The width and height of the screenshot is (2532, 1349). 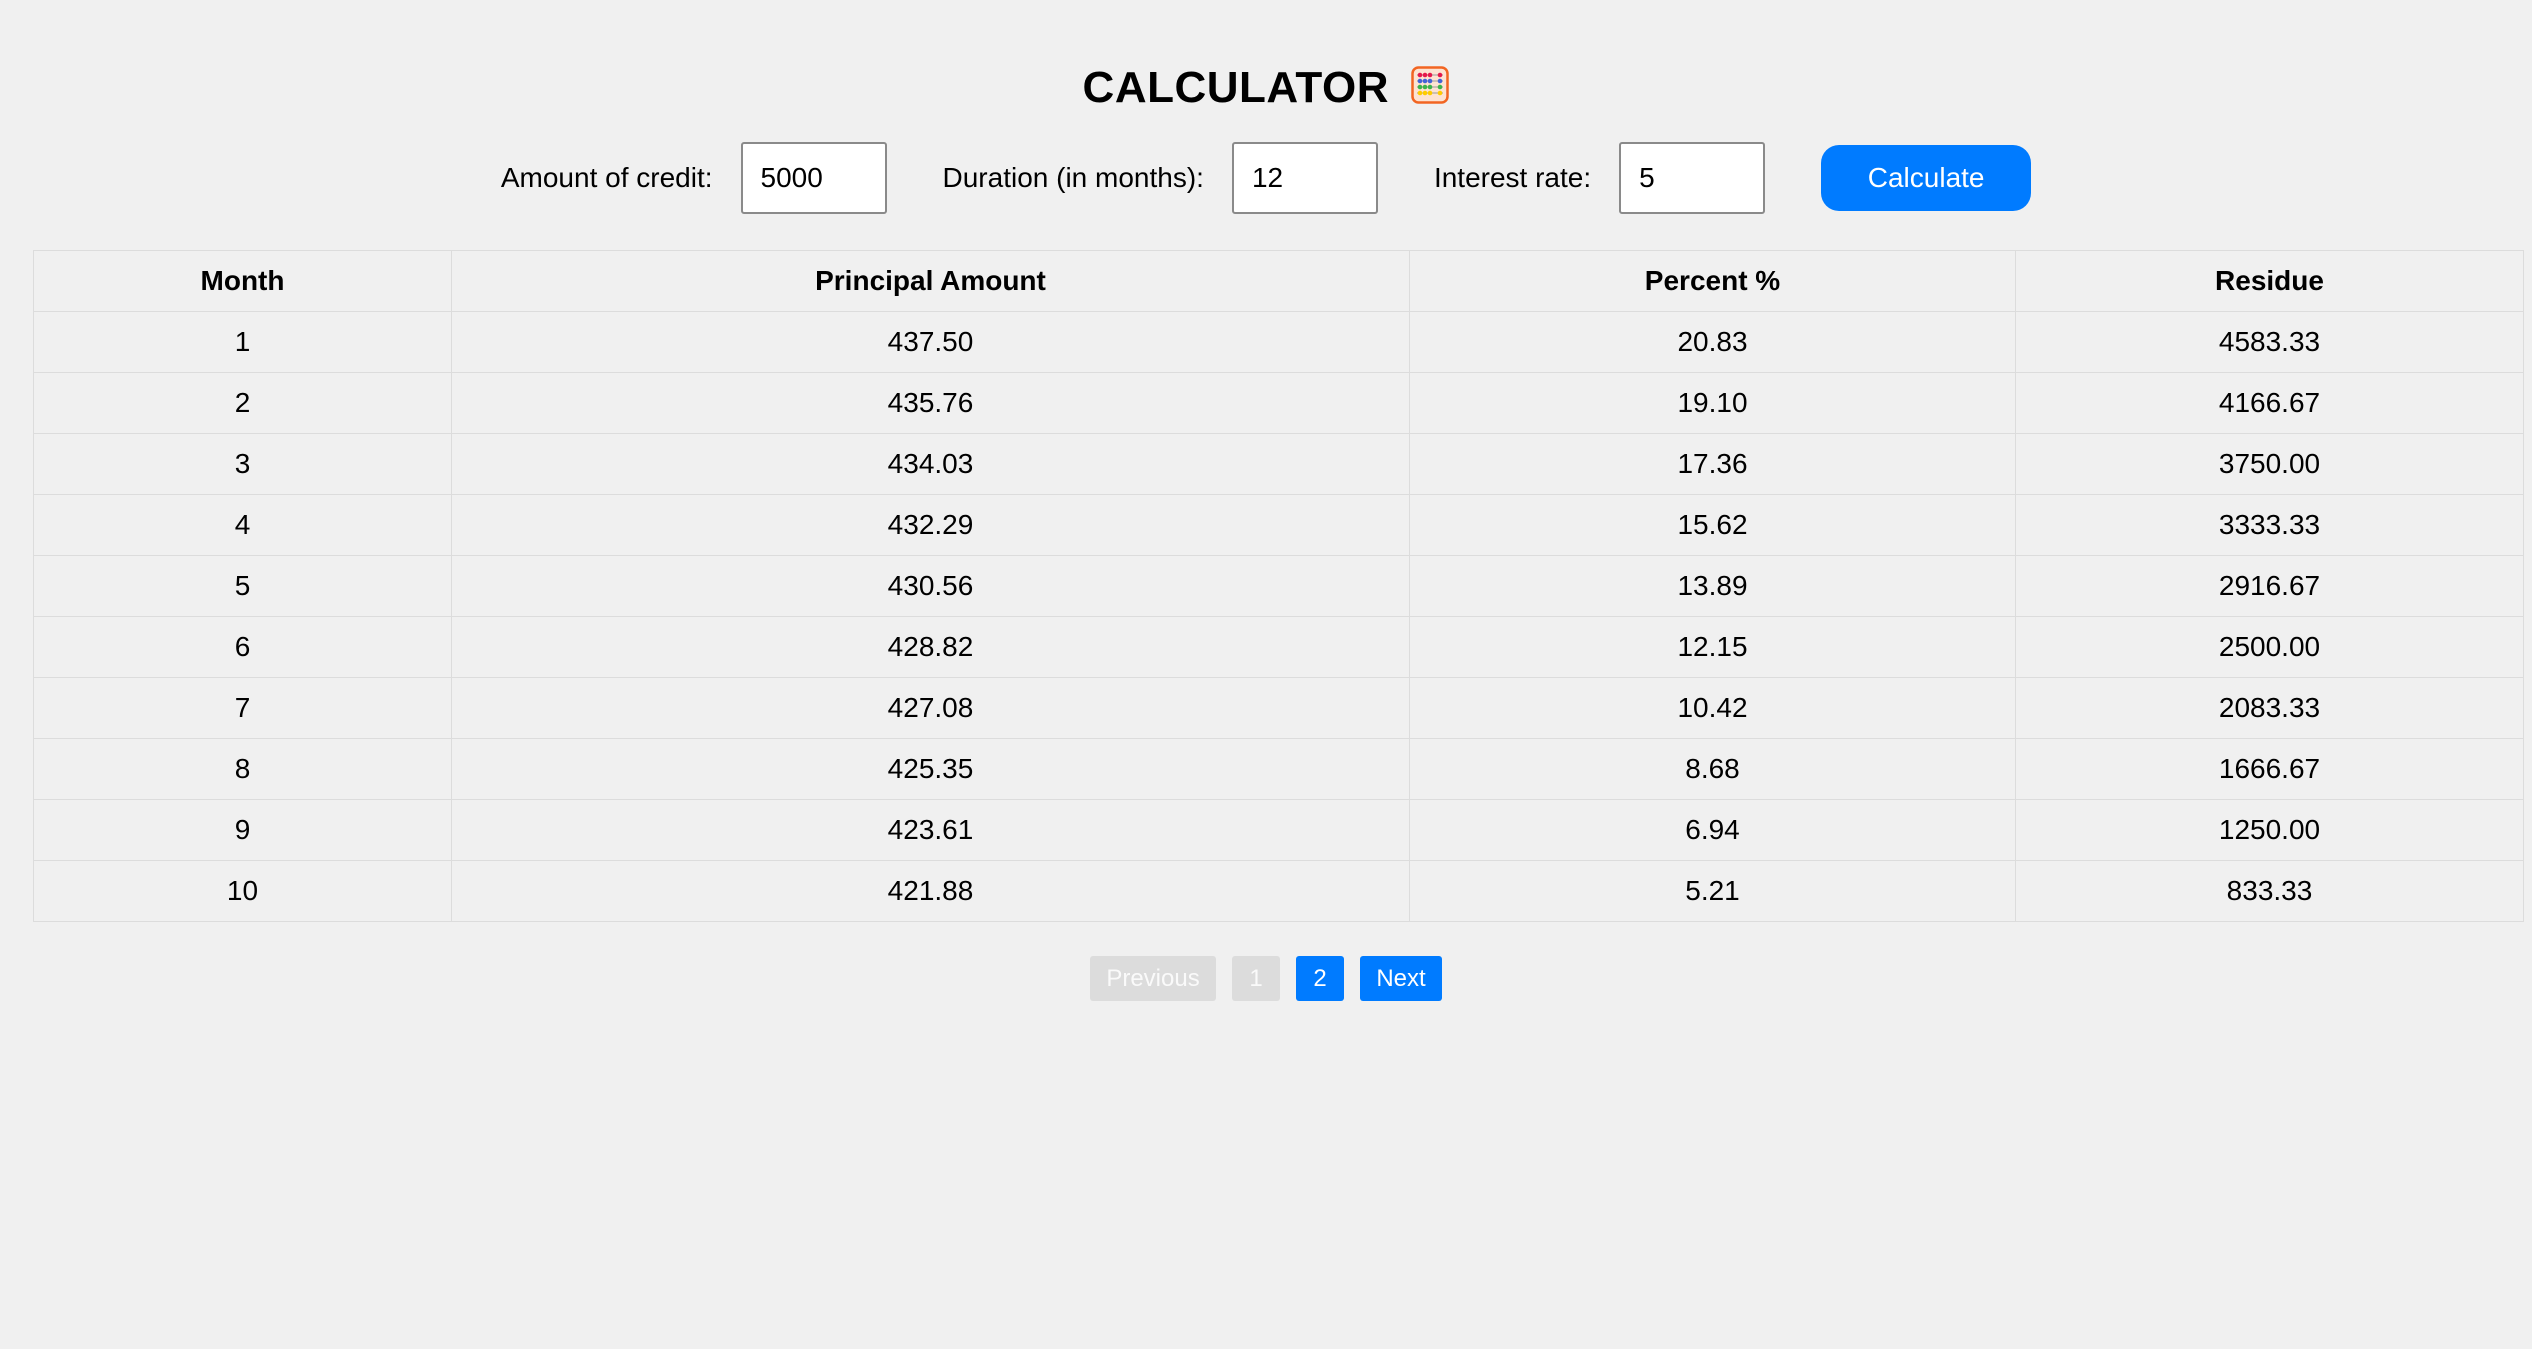 I want to click on page-1-button: 1, so click(x=1256, y=978).